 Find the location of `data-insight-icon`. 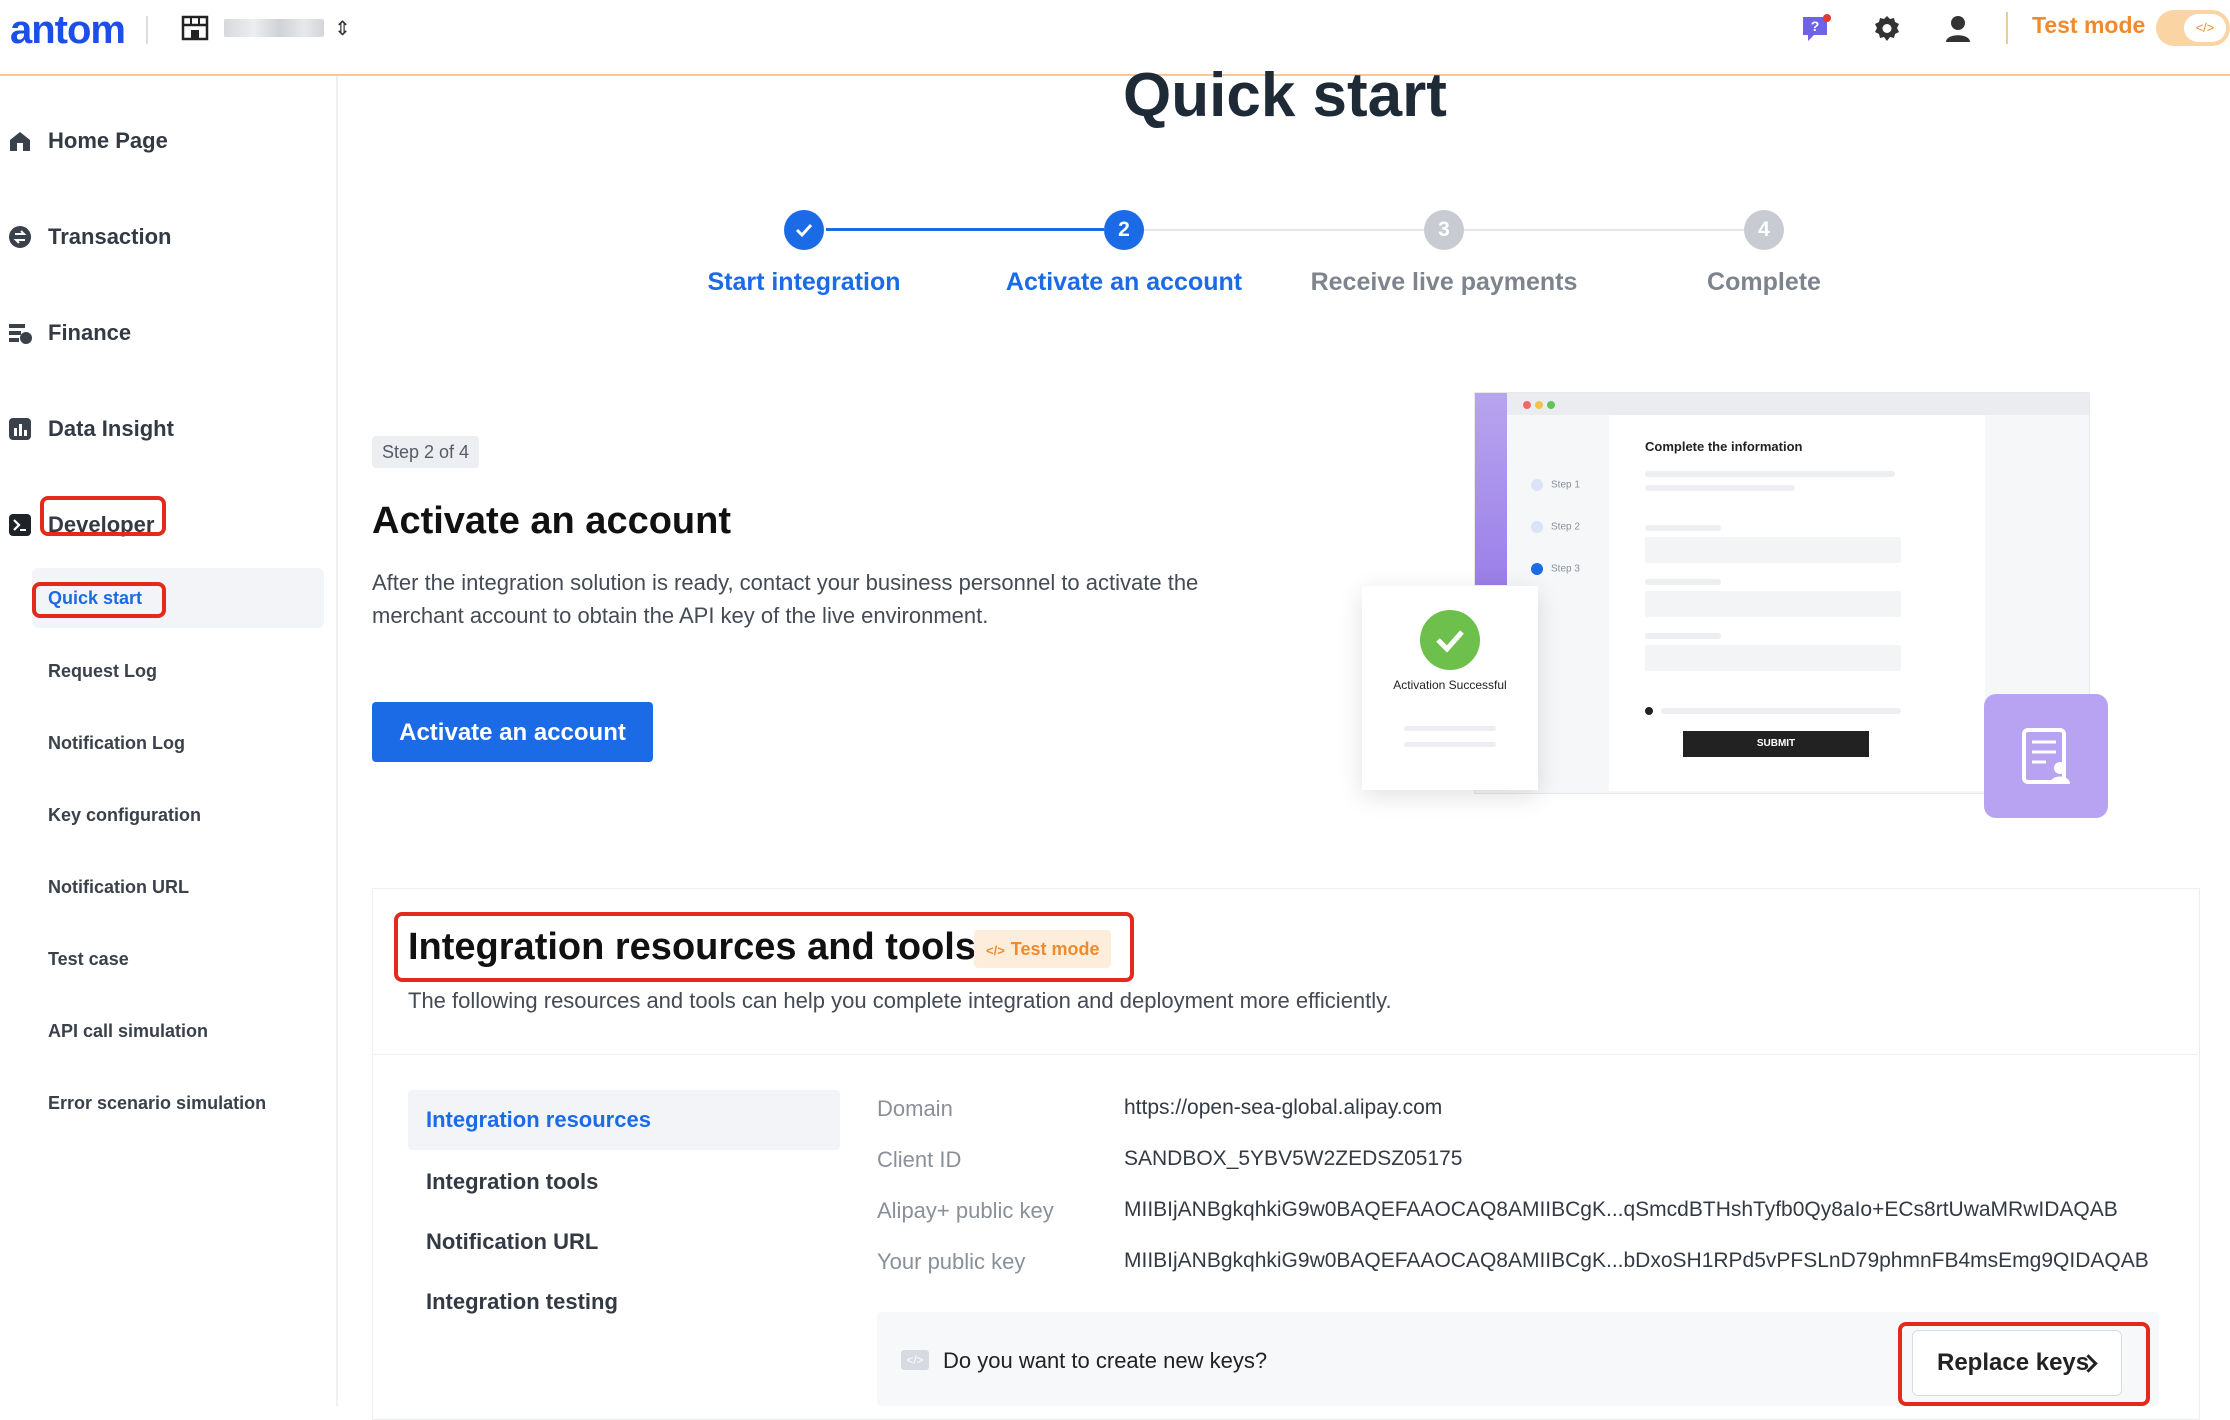

data-insight-icon is located at coordinates (20, 429).